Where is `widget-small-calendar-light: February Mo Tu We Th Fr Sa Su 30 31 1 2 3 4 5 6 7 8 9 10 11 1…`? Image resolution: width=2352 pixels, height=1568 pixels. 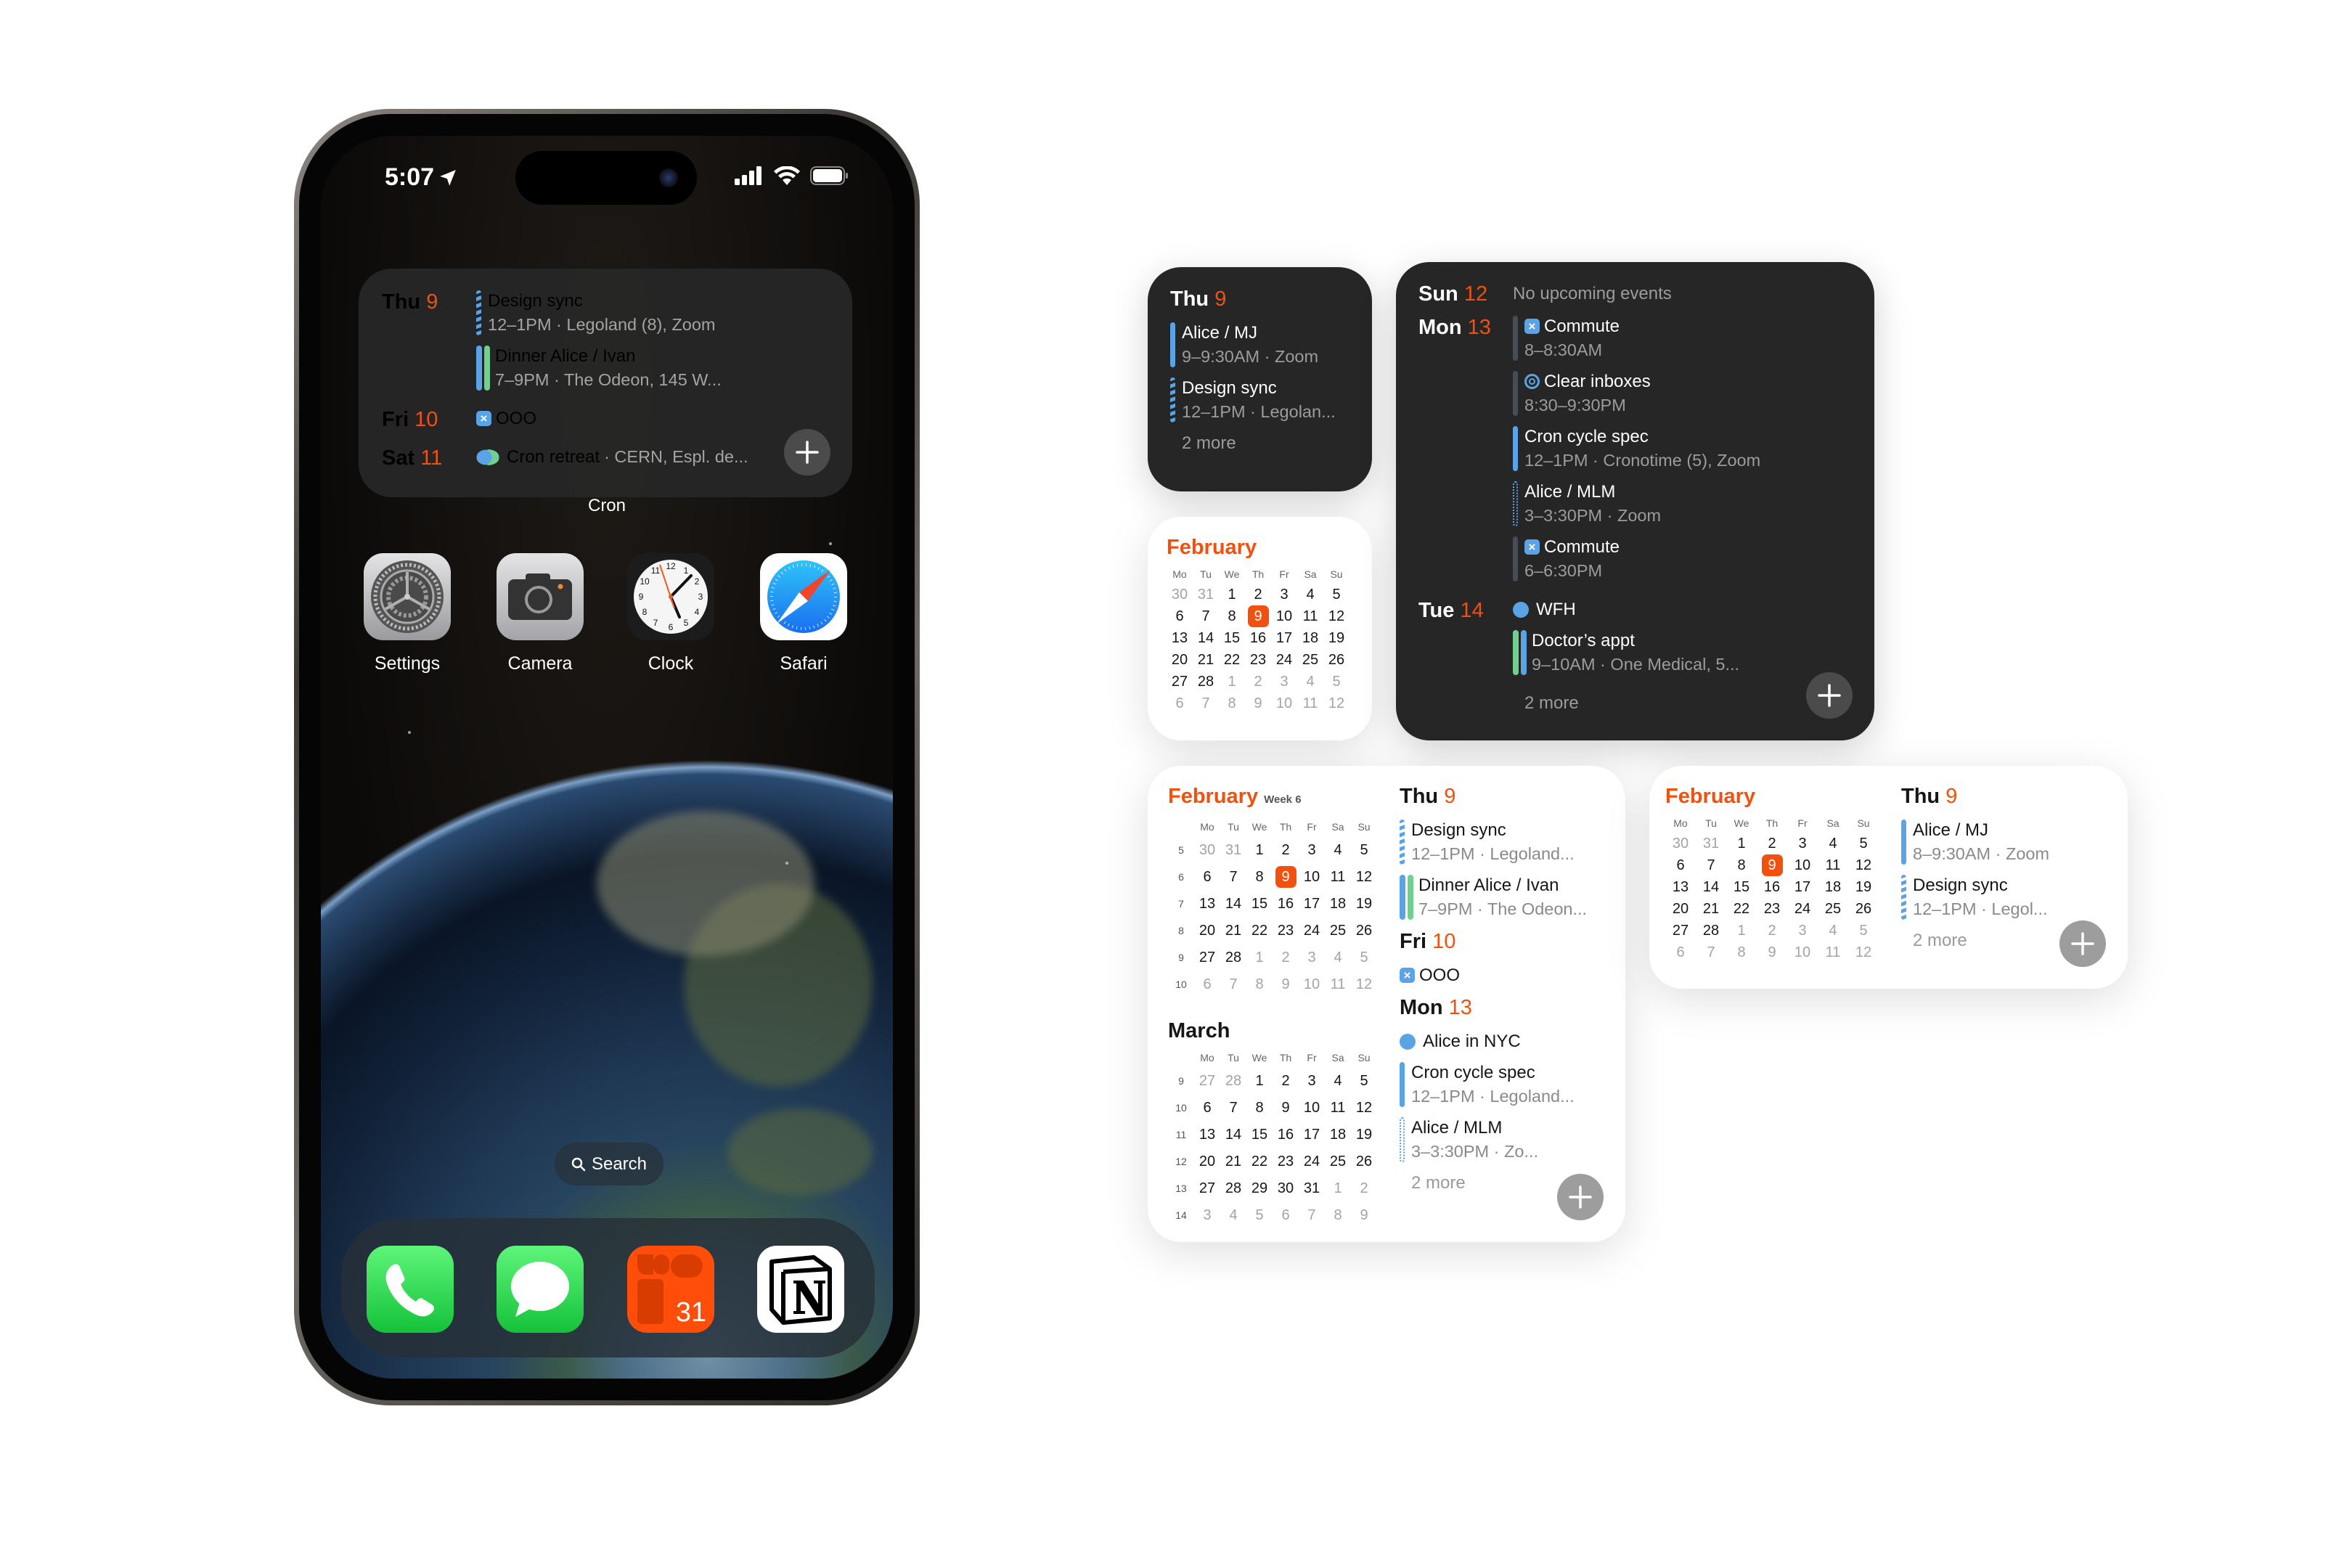 widget-small-calendar-light: February Mo Tu We Th Fr Sa Su 30 31 1 2 3 4 5 6 7 8 9 10 11 1… is located at coordinates (1260, 629).